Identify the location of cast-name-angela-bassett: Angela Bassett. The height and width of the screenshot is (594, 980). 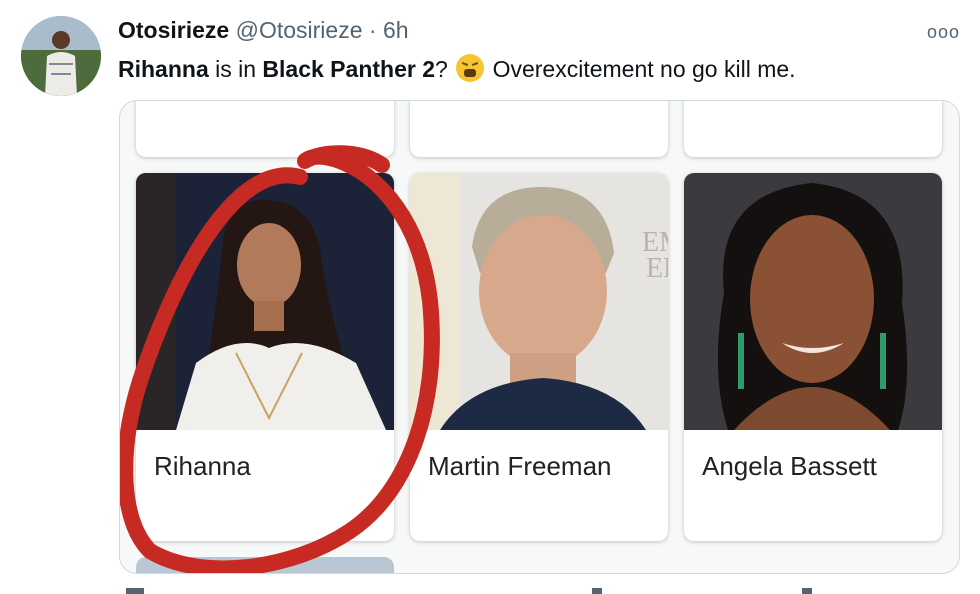
(789, 466).